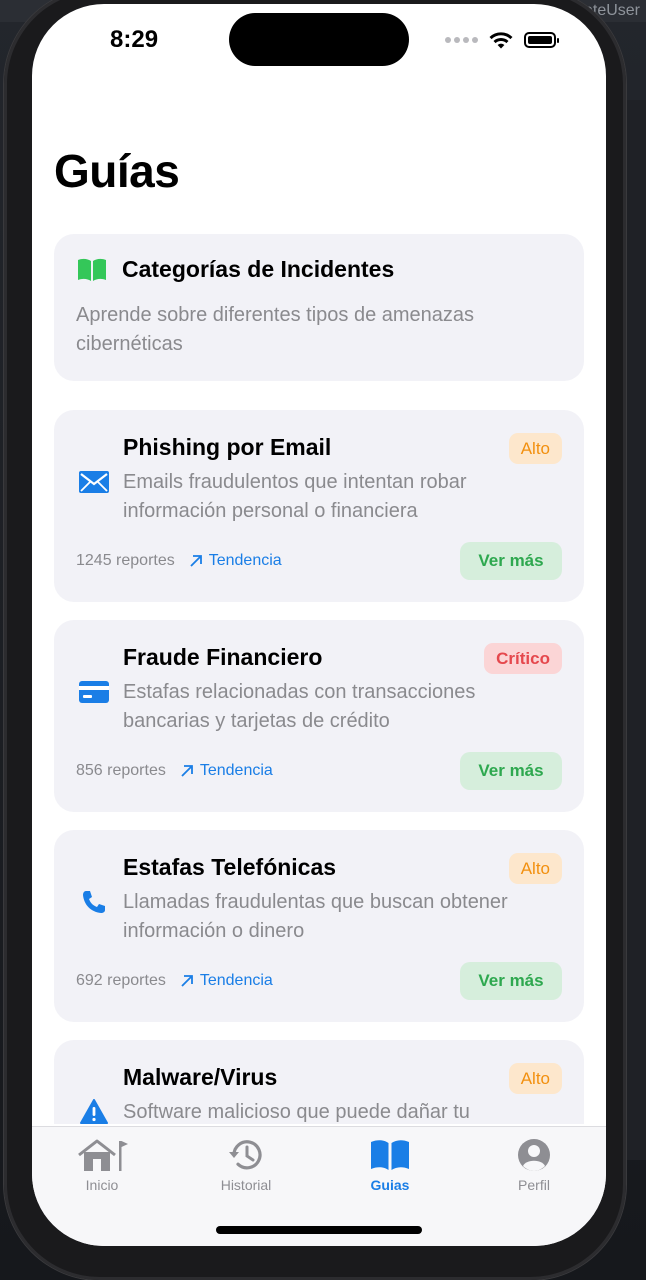  What do you see at coordinates (223, 657) in the screenshot?
I see `incident-title: Fraude Financiero` at bounding box center [223, 657].